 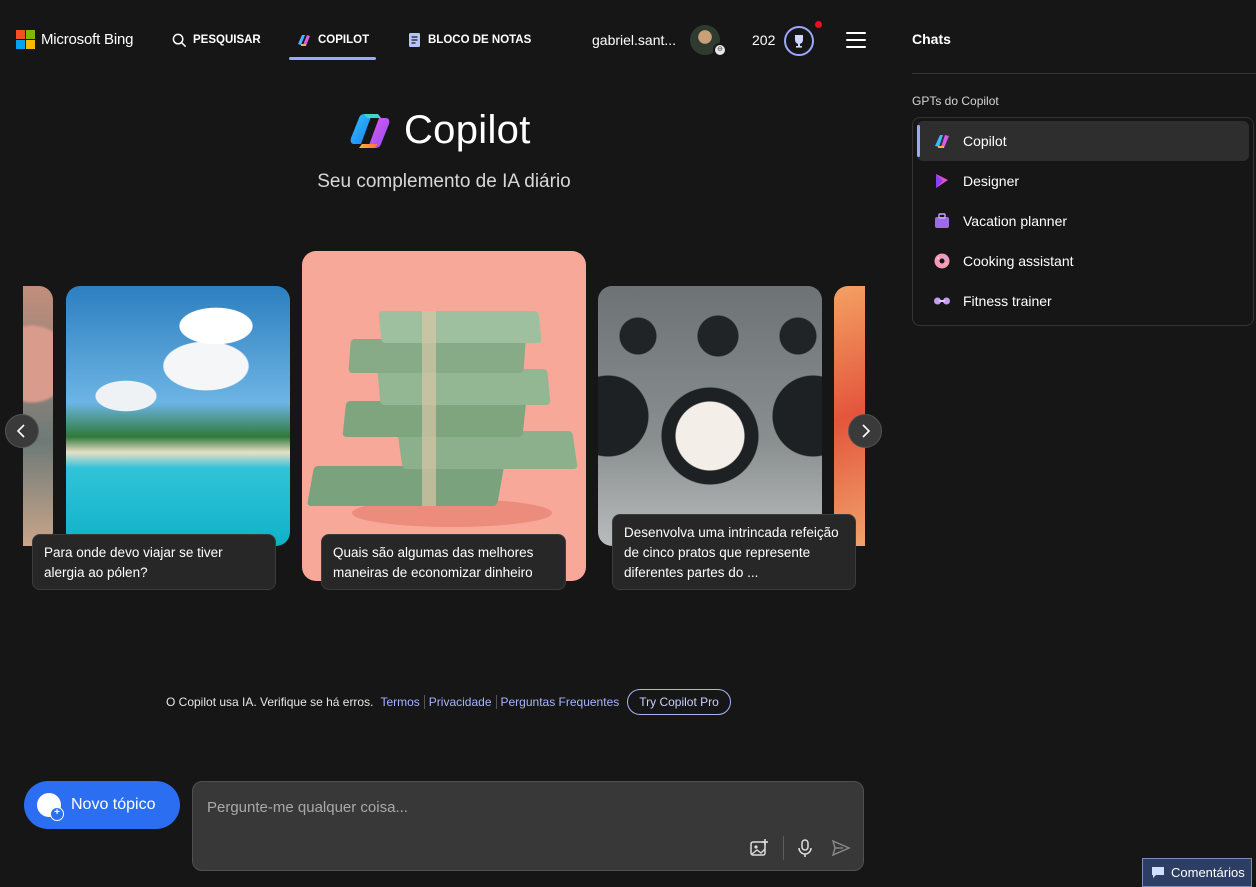 What do you see at coordinates (25, 39) in the screenshot?
I see `microsoft-logo-icon` at bounding box center [25, 39].